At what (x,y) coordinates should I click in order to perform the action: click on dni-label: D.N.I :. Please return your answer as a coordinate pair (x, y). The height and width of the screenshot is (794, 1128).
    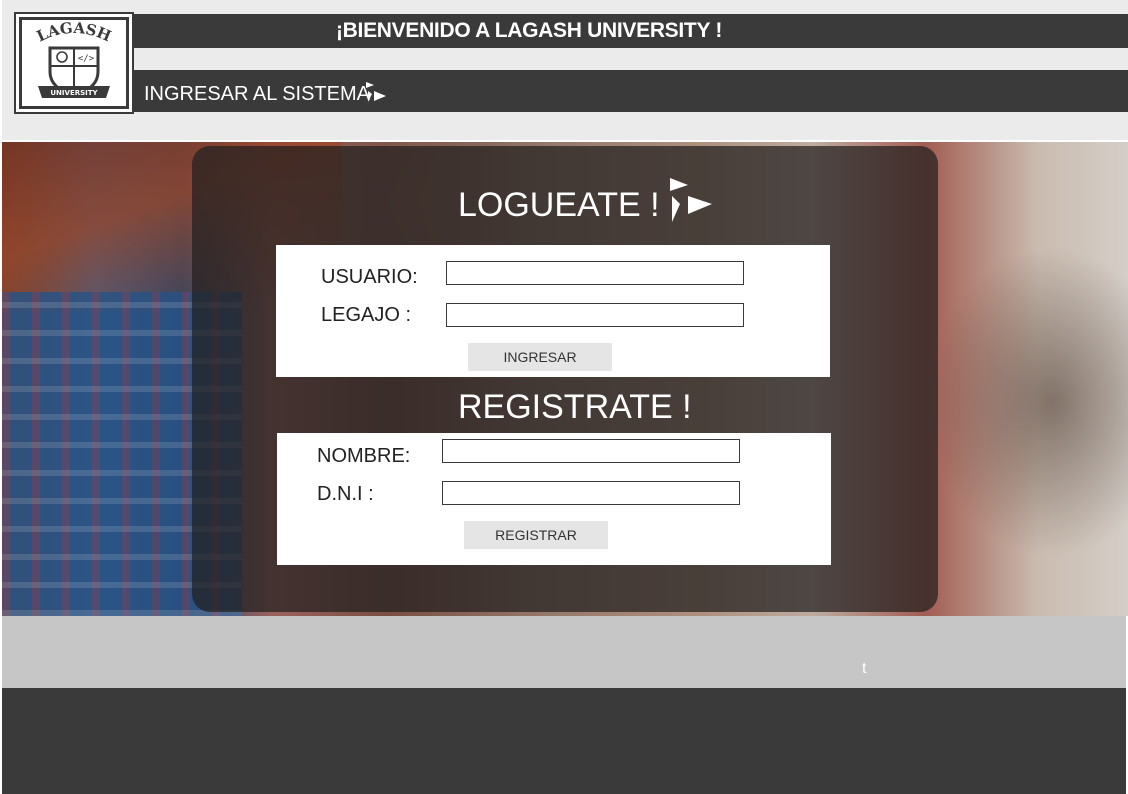
    Looking at the image, I should click on (345, 494).